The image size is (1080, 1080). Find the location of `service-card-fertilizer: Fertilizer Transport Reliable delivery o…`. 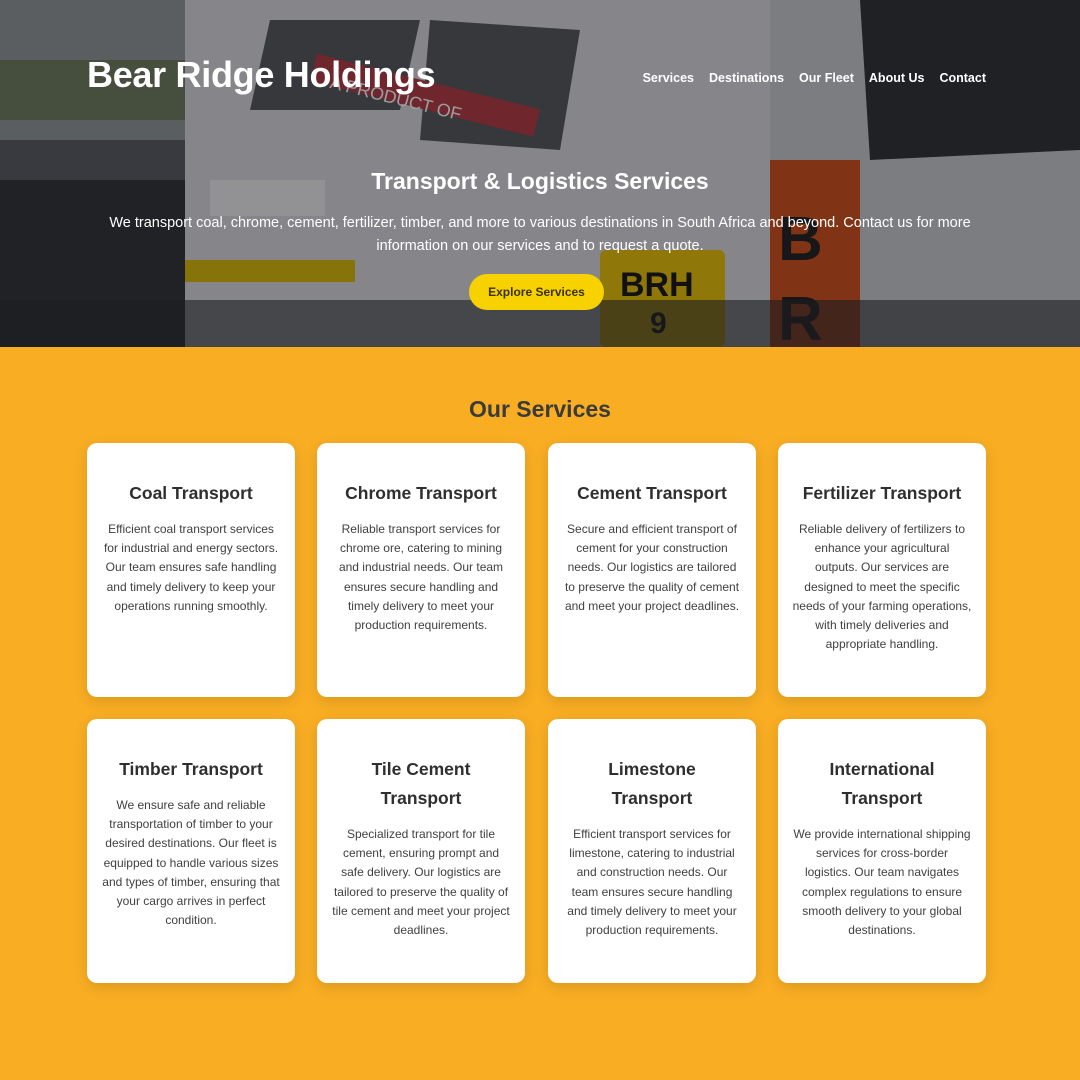

service-card-fertilizer: Fertilizer Transport Reliable delivery o… is located at coordinates (882, 570).